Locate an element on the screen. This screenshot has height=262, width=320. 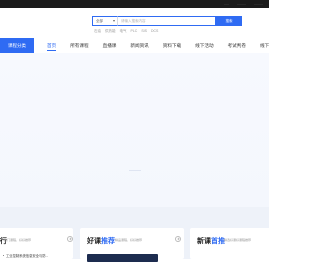
nav-items: 首页 所有课程 直播课 新闻资讯 资料下载 线下活动 考试判卷 线下 is located at coordinates (165, 45).